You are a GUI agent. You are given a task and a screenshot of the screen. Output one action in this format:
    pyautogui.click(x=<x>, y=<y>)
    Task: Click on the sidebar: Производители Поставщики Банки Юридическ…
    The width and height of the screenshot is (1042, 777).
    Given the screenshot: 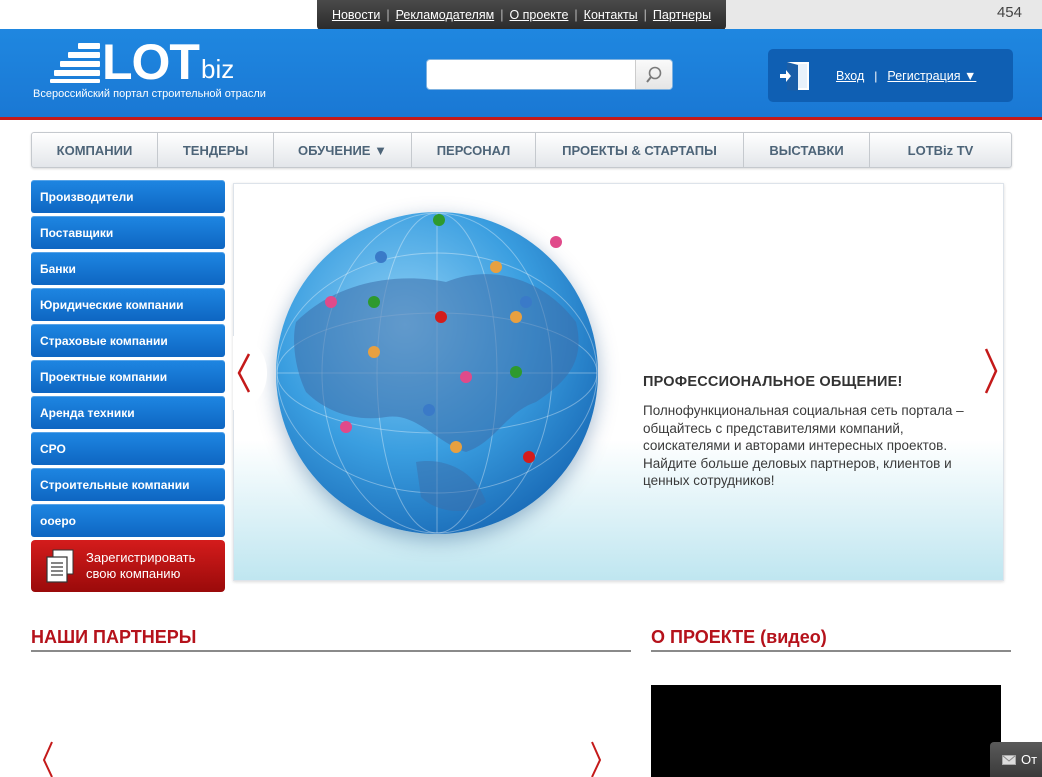 What is the action you would take?
    pyautogui.click(x=128, y=386)
    